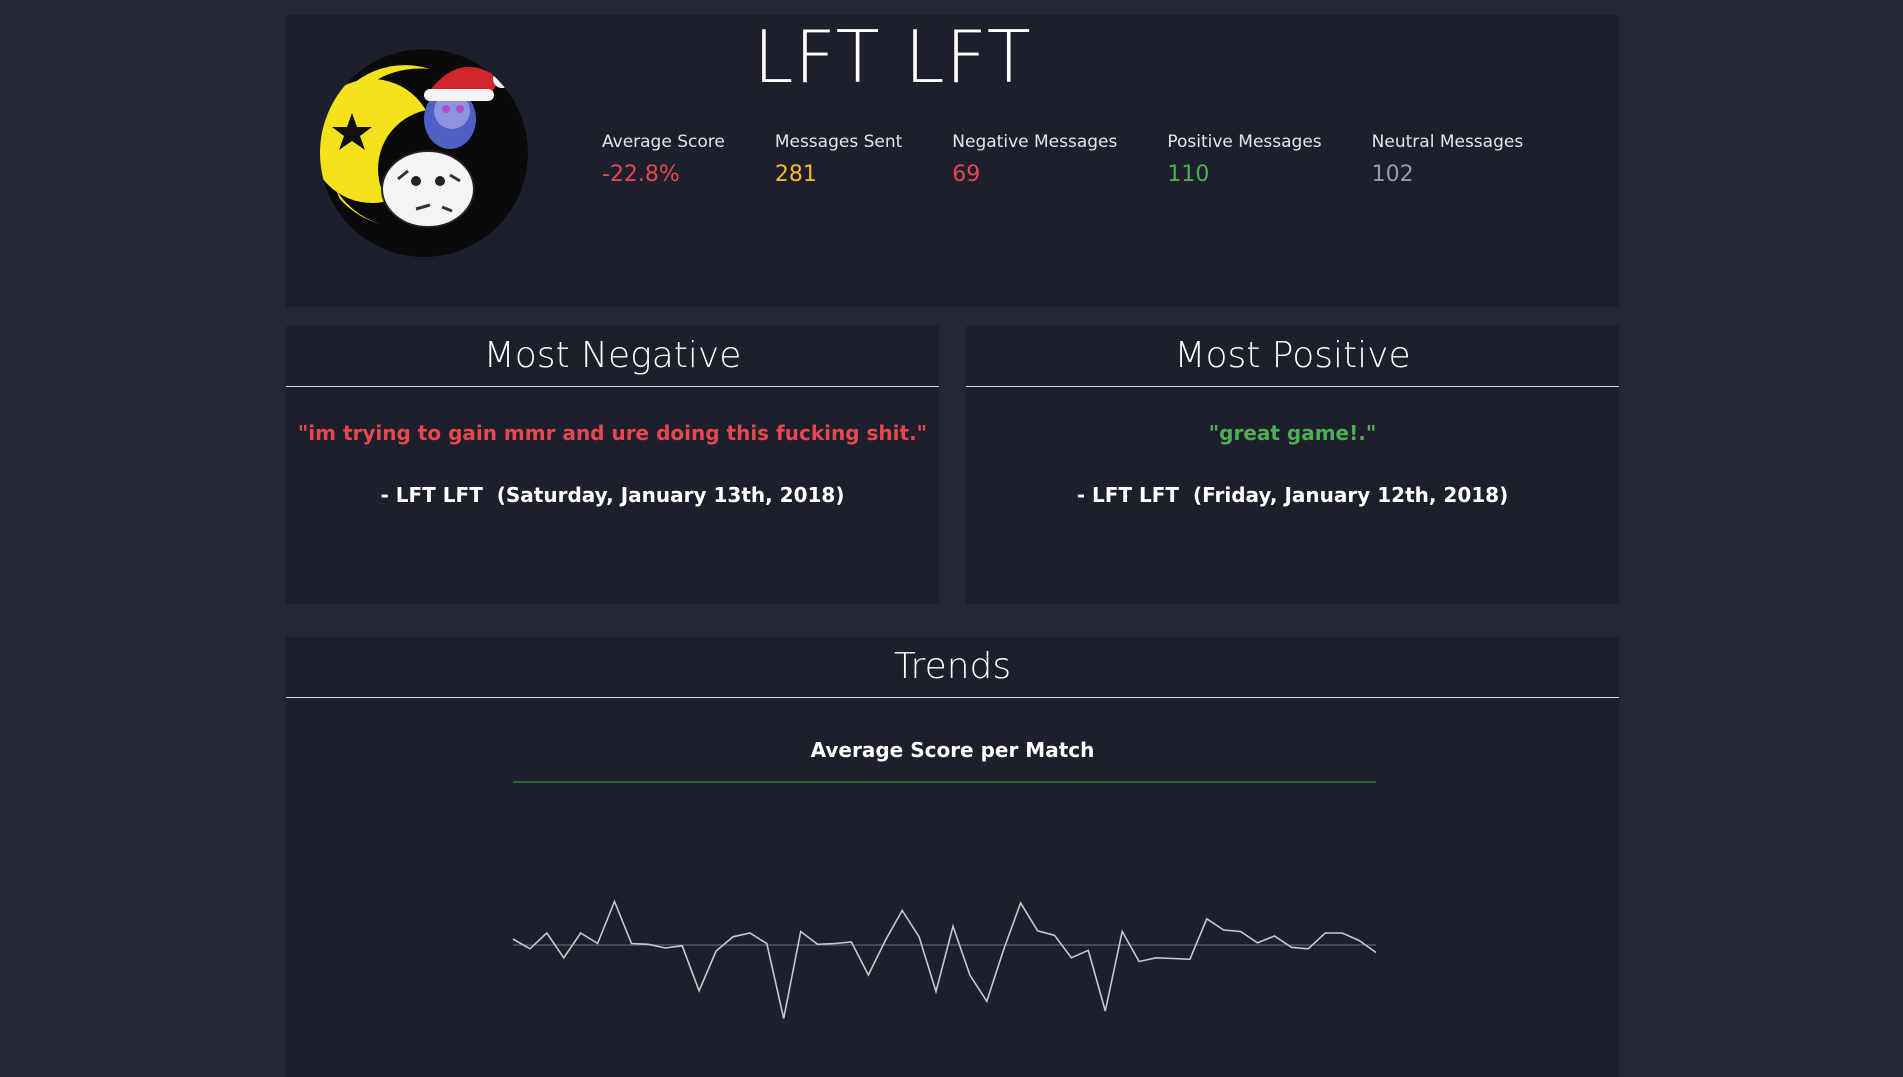 This screenshot has width=1903, height=1077. Describe the element at coordinates (838, 142) in the screenshot. I see `stat-label: Messages Sent` at that location.